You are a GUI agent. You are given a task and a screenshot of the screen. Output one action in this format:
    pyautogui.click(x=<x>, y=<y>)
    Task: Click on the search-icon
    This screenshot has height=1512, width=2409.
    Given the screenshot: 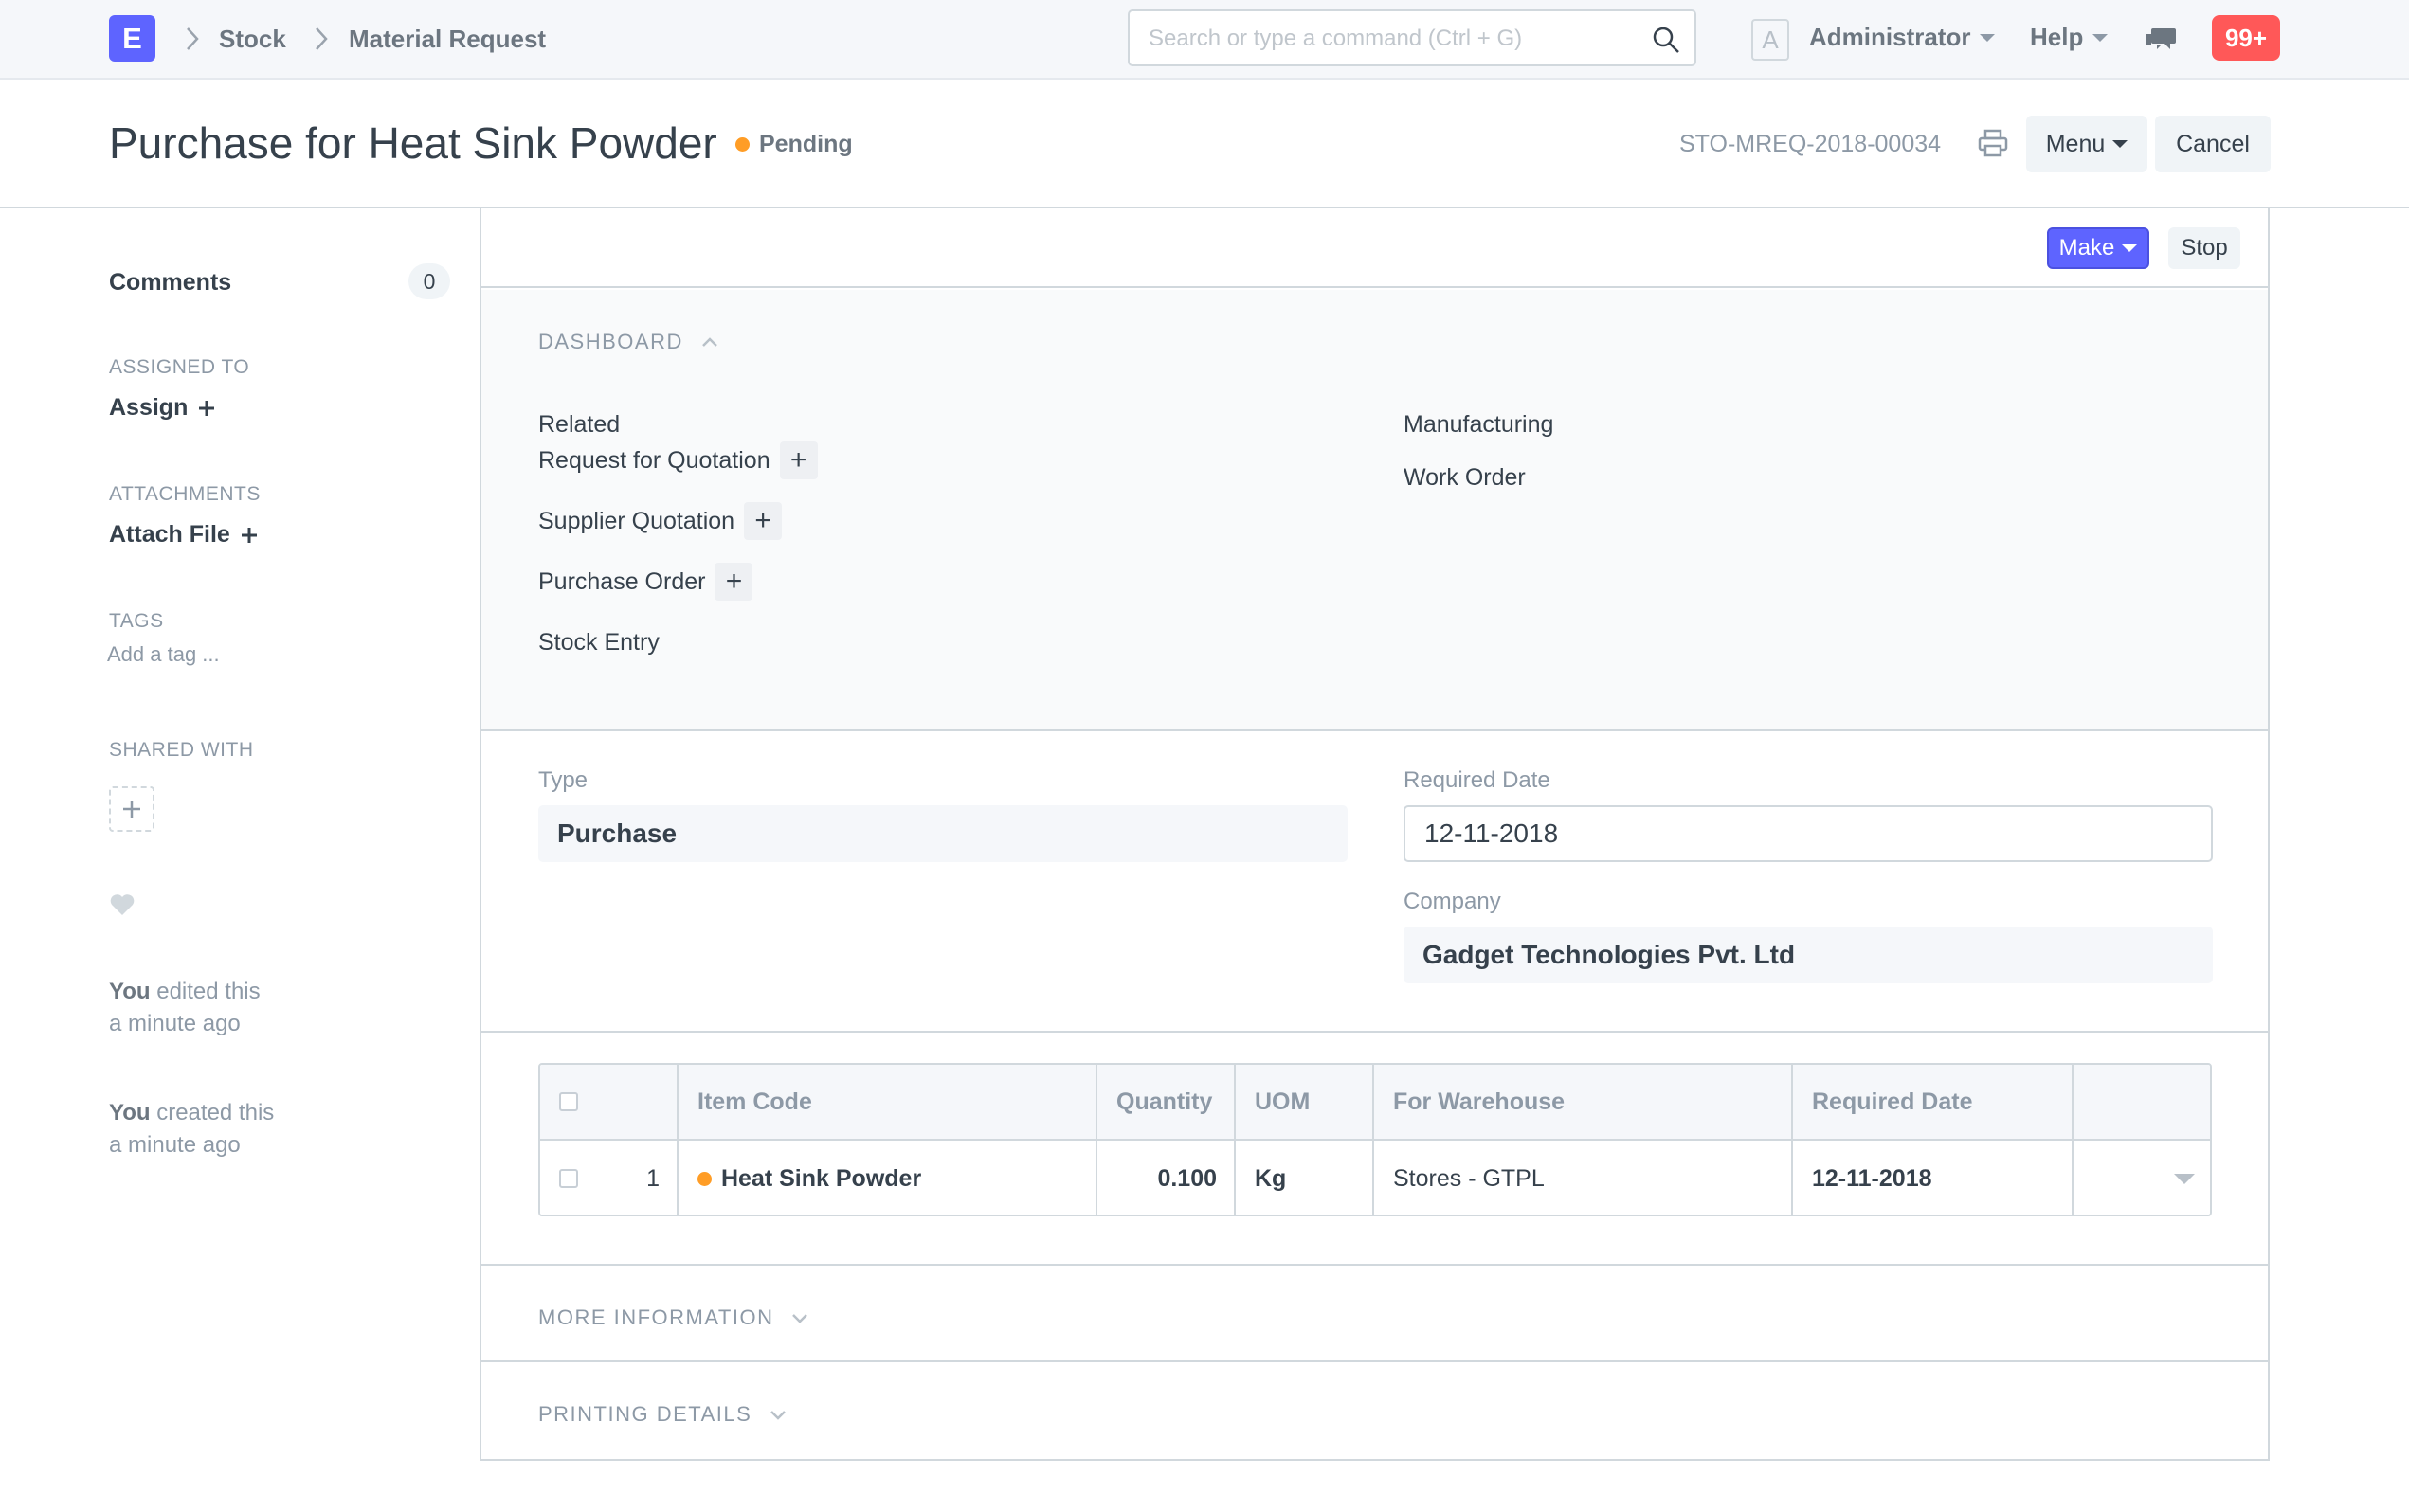 What is the action you would take?
    pyautogui.click(x=1666, y=40)
    